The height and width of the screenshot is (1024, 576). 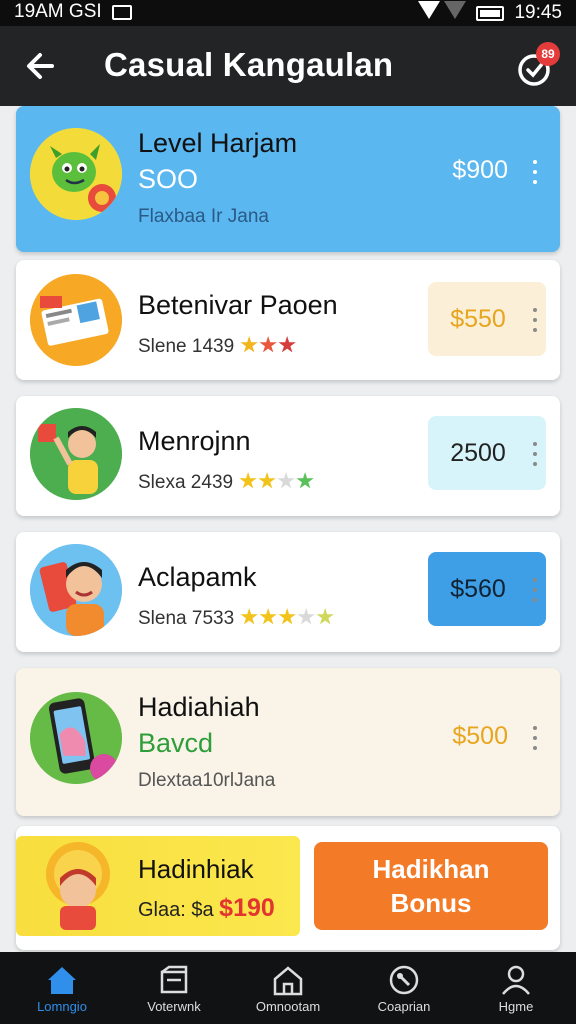 I want to click on list-item: Betenivar Paoen Slene 1439 $550, so click(x=288, y=320).